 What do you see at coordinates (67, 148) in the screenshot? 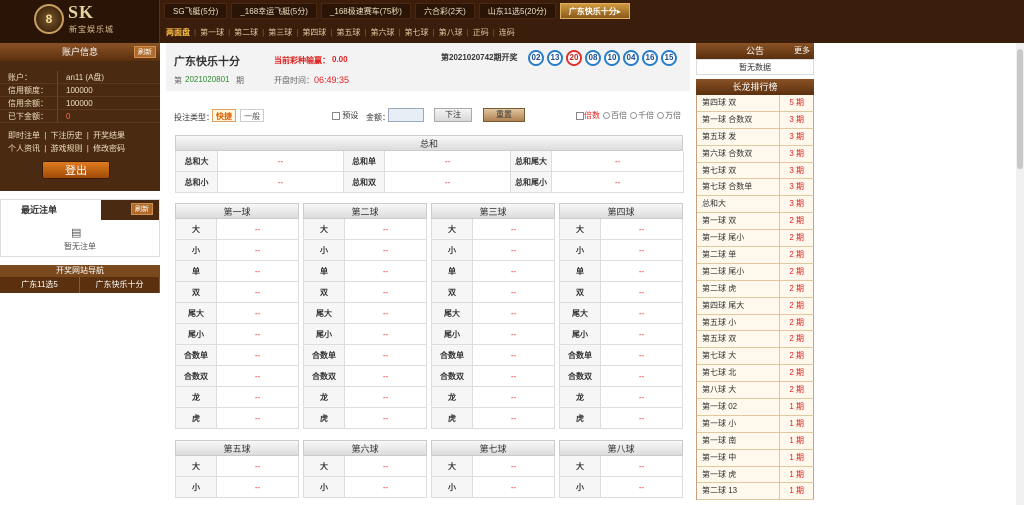
I see `account-link: 游戏规则` at bounding box center [67, 148].